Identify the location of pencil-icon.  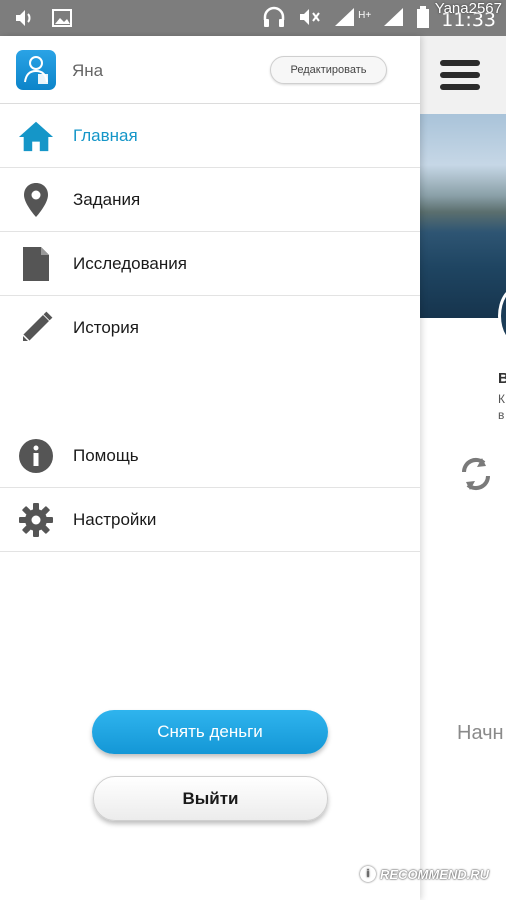
(36, 328).